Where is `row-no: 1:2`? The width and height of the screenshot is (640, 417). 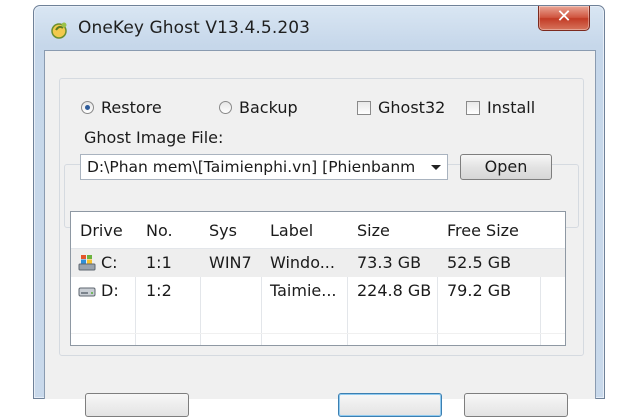
row-no: 1:2 is located at coordinates (159, 290).